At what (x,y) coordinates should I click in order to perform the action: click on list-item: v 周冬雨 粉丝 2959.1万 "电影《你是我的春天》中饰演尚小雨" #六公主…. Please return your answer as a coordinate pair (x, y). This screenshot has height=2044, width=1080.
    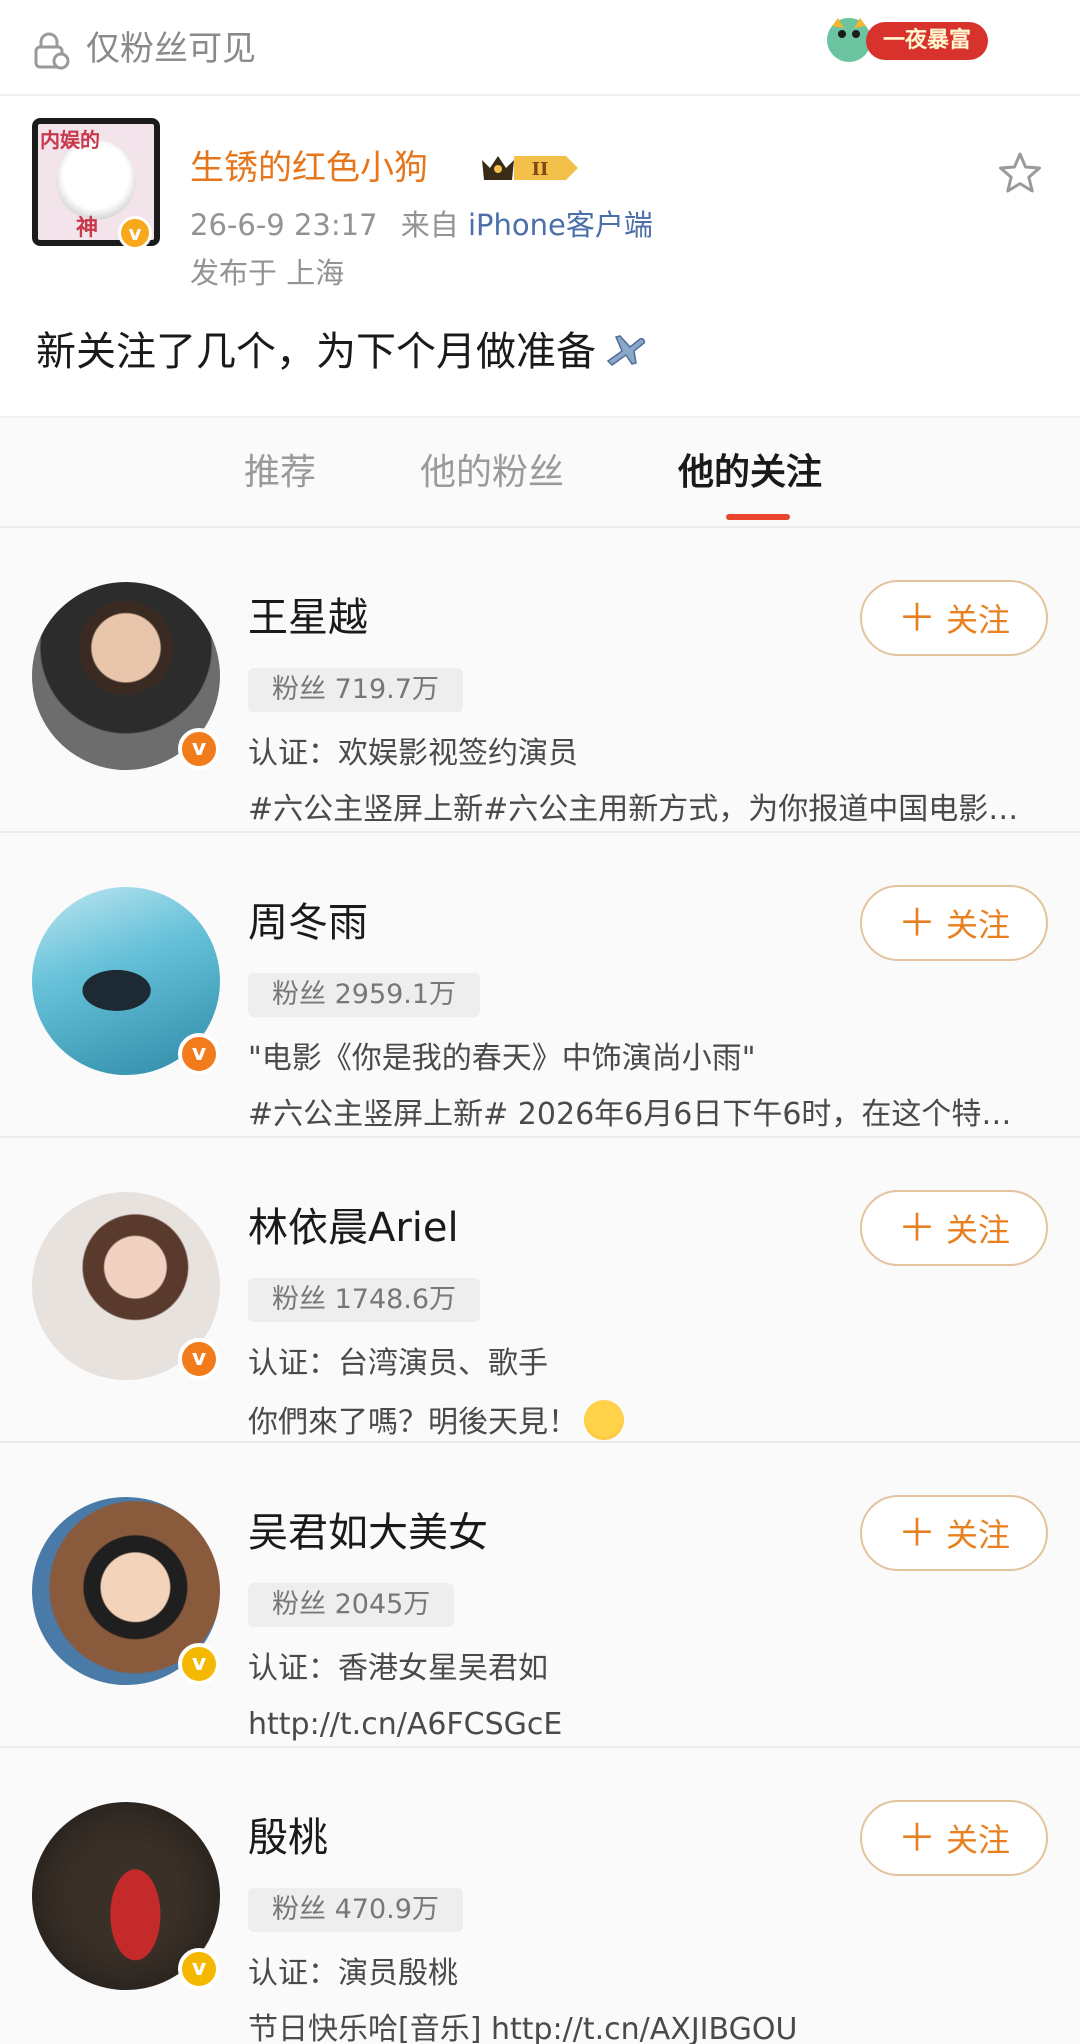
    Looking at the image, I should click on (540, 985).